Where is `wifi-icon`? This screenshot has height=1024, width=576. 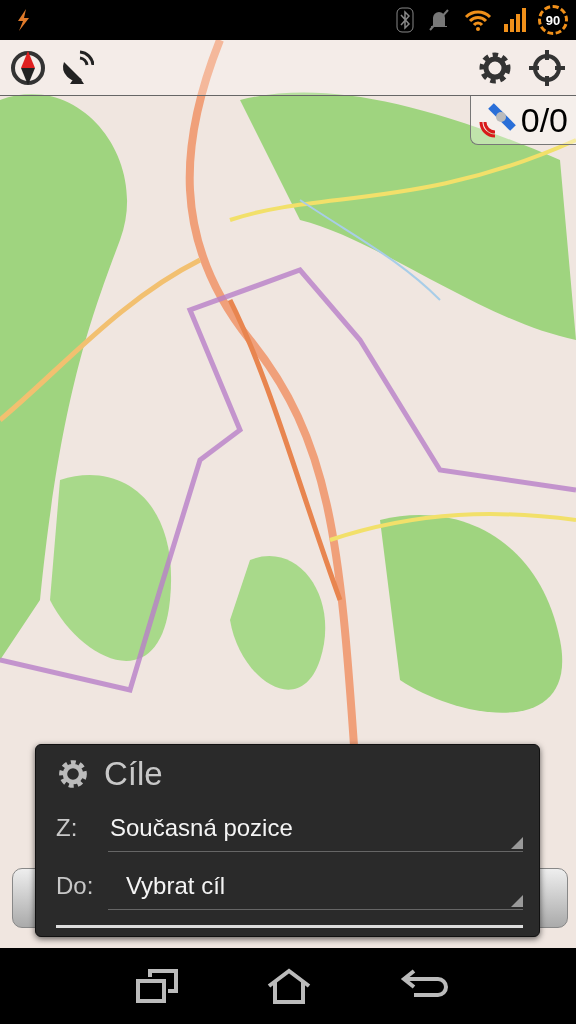 wifi-icon is located at coordinates (478, 20).